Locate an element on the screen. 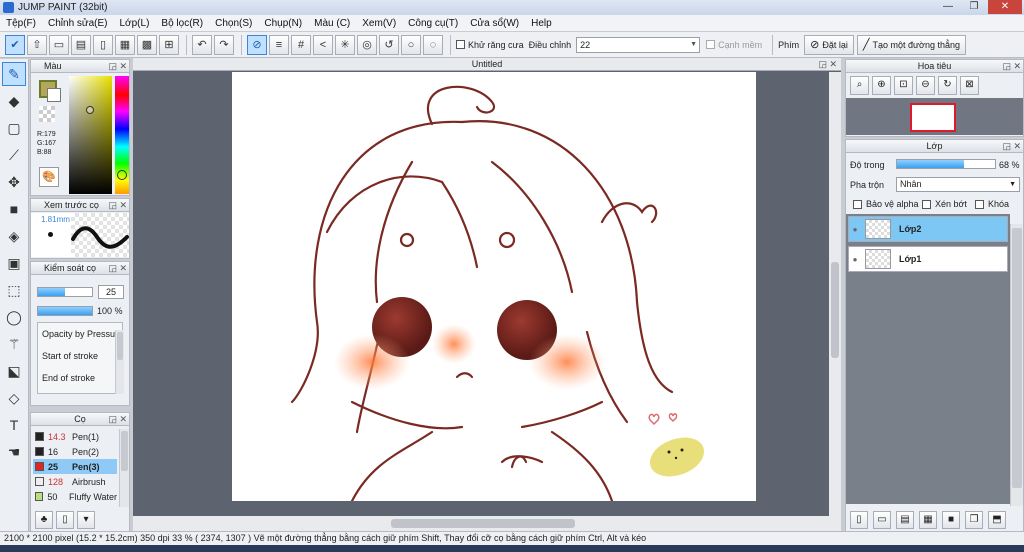 The image size is (1024, 552). new-text-layer-icon: ▤ is located at coordinates (905, 520).